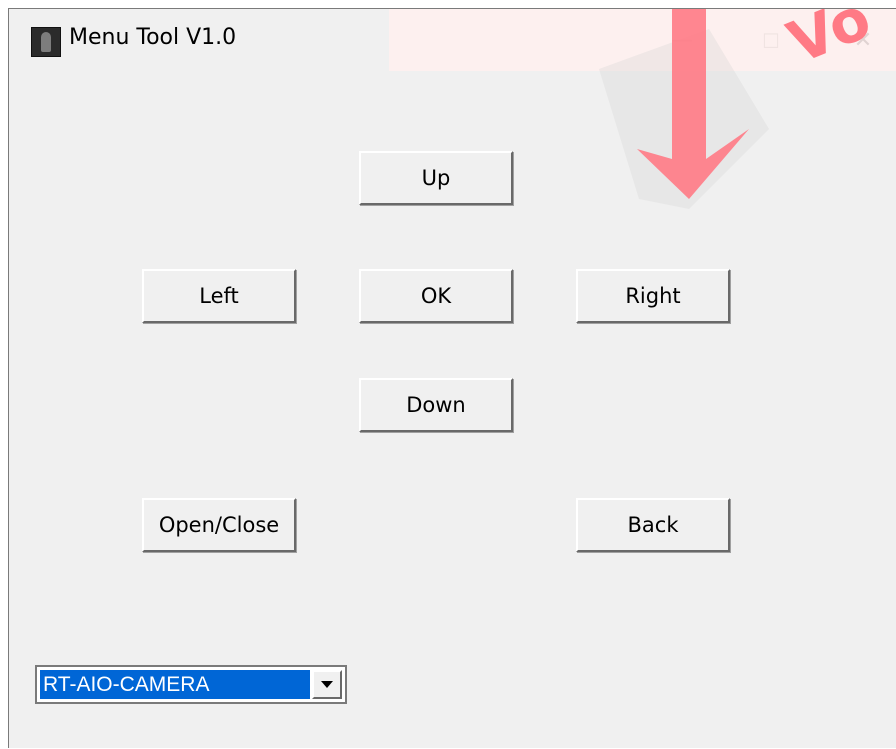  I want to click on title-bar: Menu Tool V1.0 — ☐ ✕, so click(452, 42).